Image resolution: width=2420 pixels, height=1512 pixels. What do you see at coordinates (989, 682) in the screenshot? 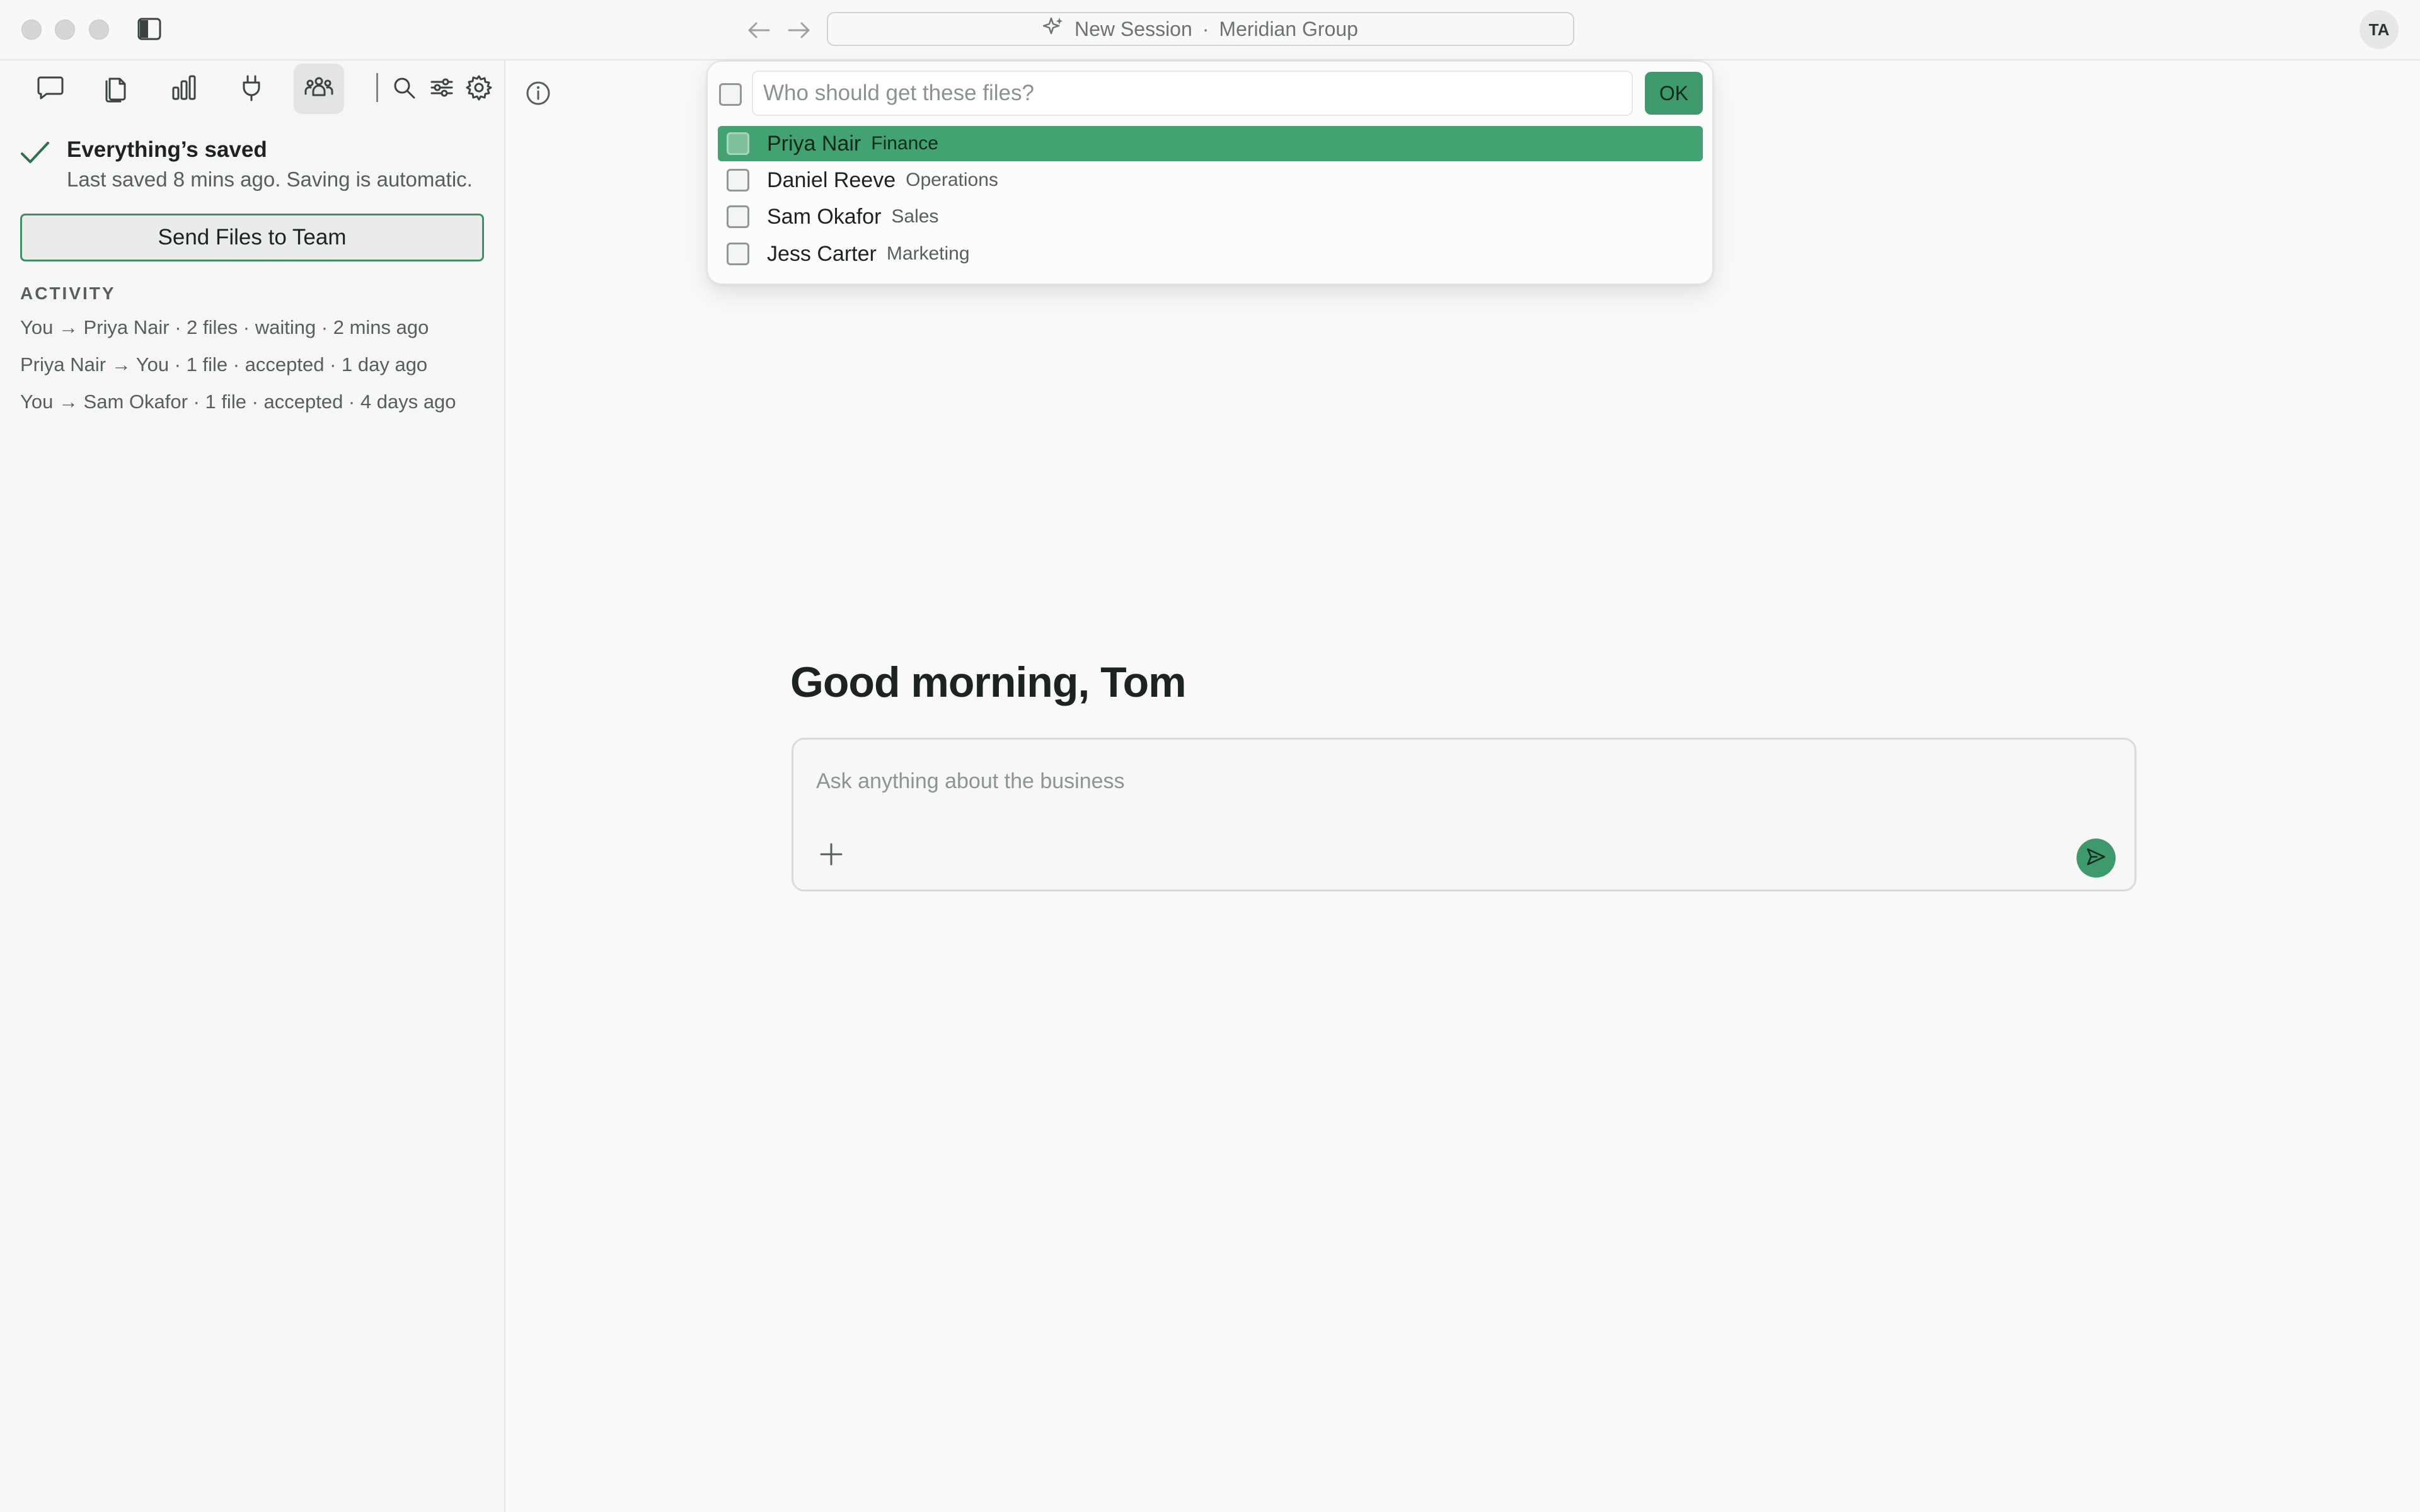
I see `greeting-heading: Good morning, Tom` at bounding box center [989, 682].